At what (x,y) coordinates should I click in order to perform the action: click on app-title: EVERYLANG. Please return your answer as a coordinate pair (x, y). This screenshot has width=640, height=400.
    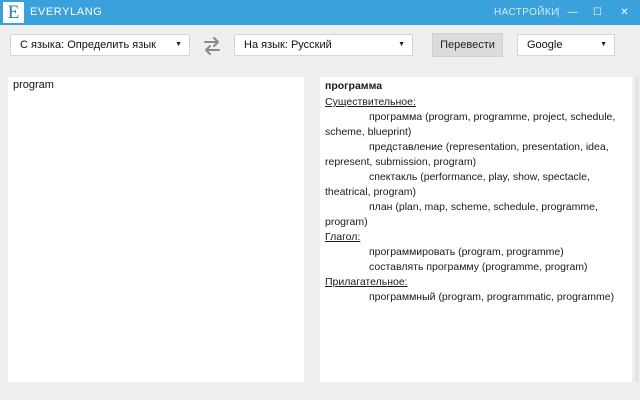
    Looking at the image, I should click on (66, 12).